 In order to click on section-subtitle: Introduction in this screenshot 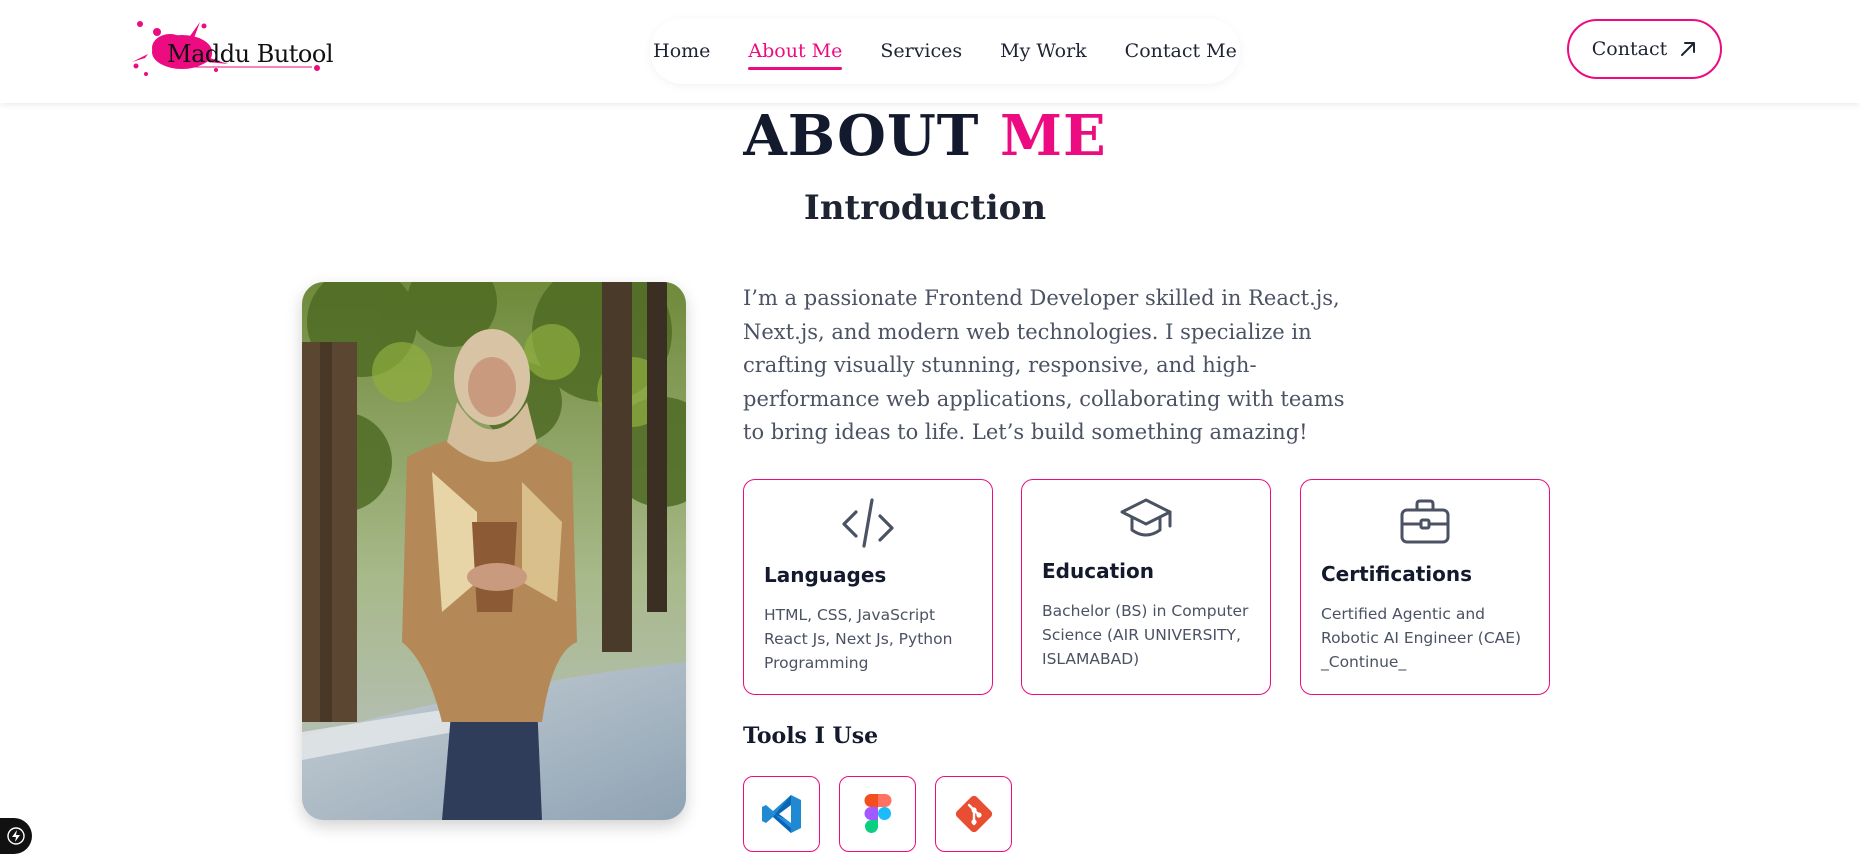, I will do `click(925, 208)`.